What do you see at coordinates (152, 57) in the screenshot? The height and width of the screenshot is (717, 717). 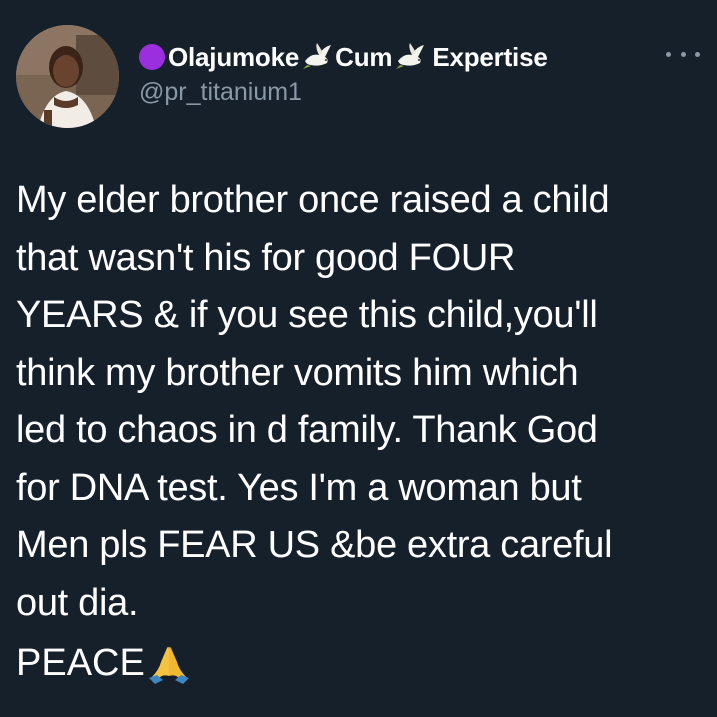 I see `purple-circle-icon` at bounding box center [152, 57].